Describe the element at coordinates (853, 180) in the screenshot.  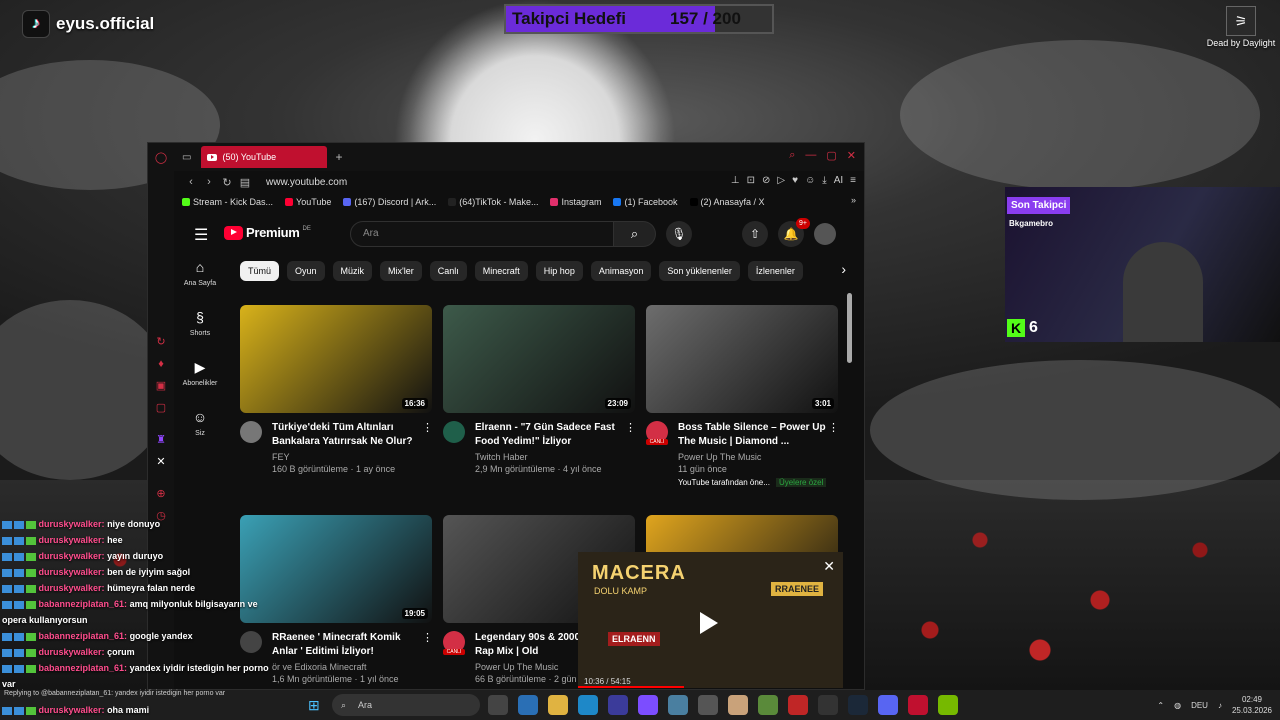
I see `menu-icon: ≡` at that location.